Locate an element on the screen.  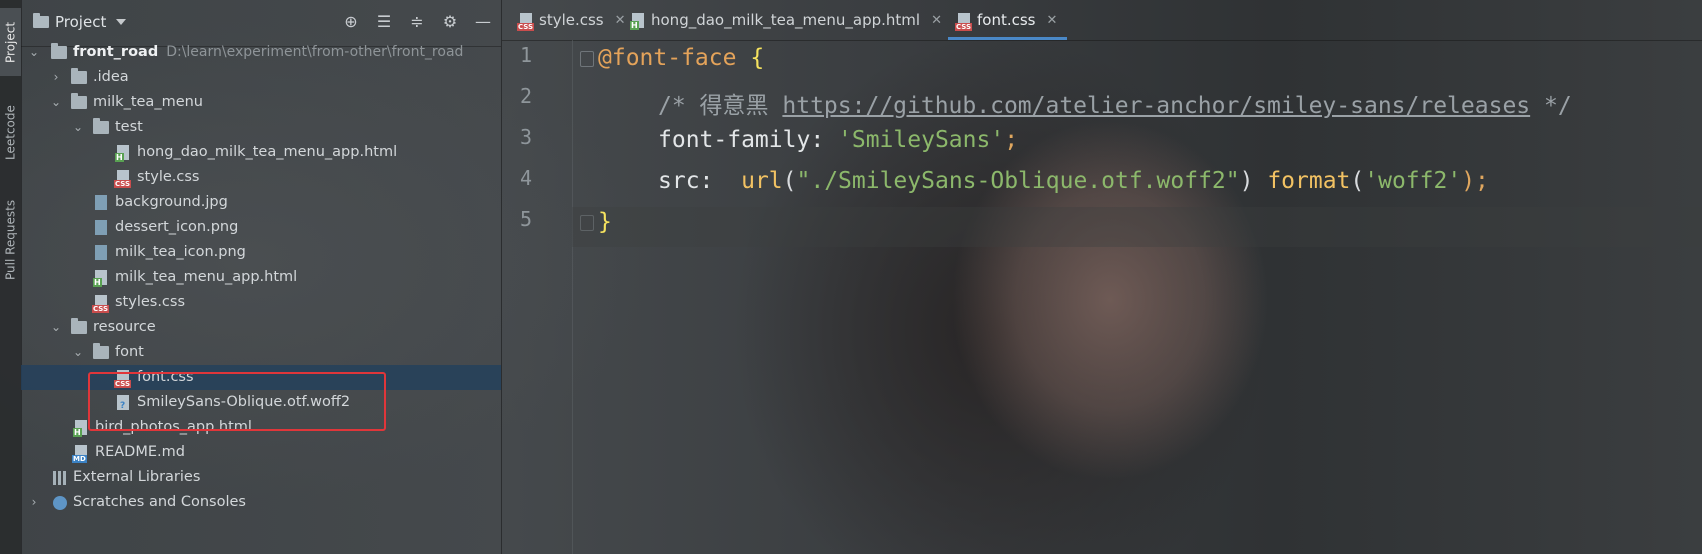
tree-item-label: dessert_icon.png is located at coordinates (177, 227).